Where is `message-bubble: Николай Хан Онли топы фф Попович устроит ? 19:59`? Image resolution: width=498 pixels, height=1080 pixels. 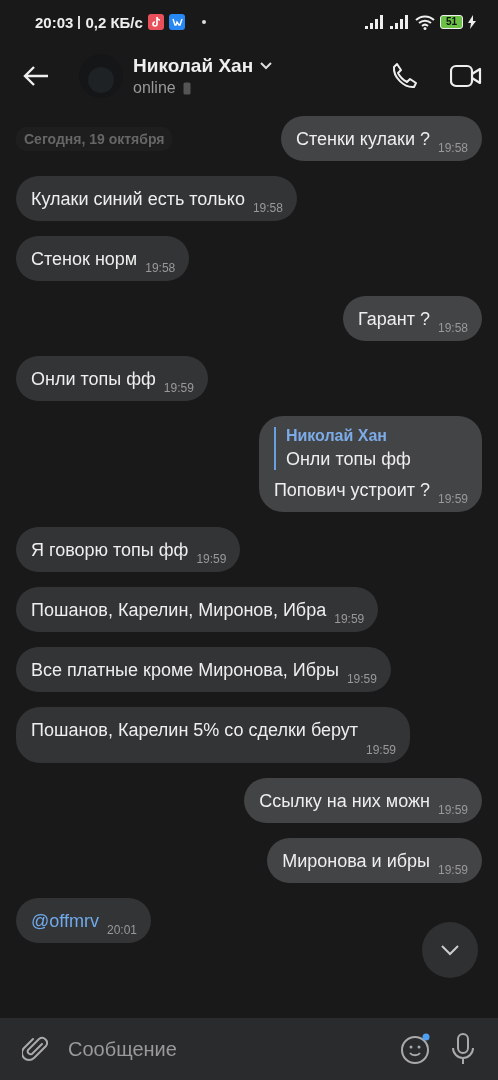 message-bubble: Николай Хан Онли топы фф Попович устроит ? 19:59 is located at coordinates (370, 464).